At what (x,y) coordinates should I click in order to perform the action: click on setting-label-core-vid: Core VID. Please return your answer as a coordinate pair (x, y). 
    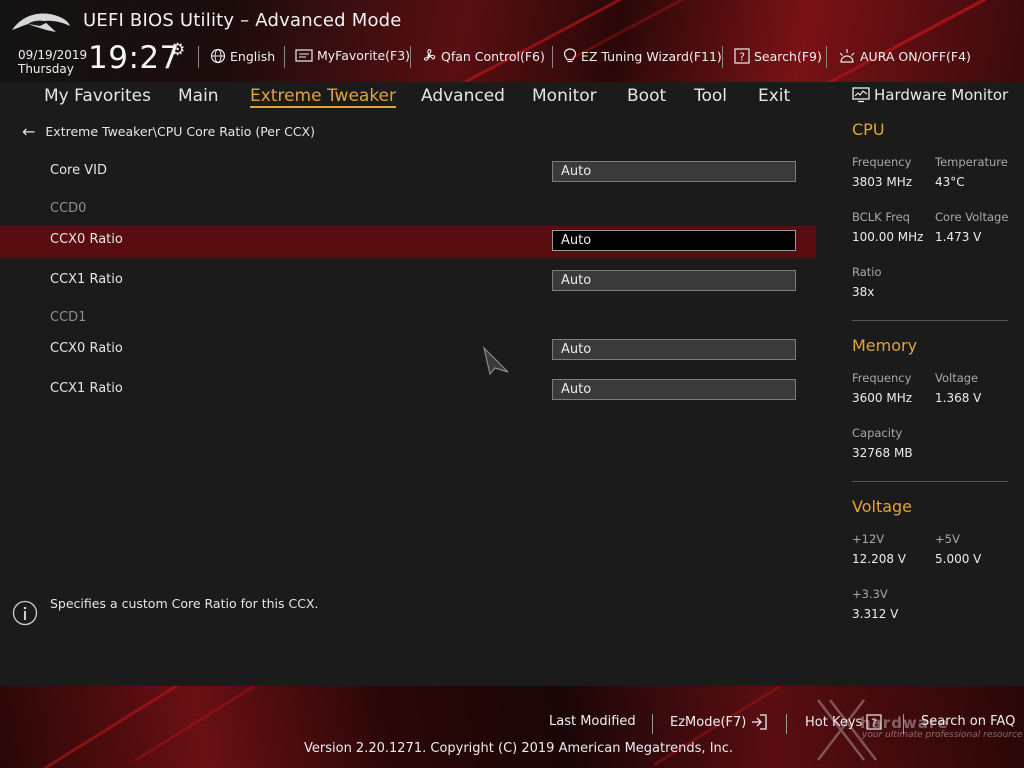
    Looking at the image, I should click on (78, 170).